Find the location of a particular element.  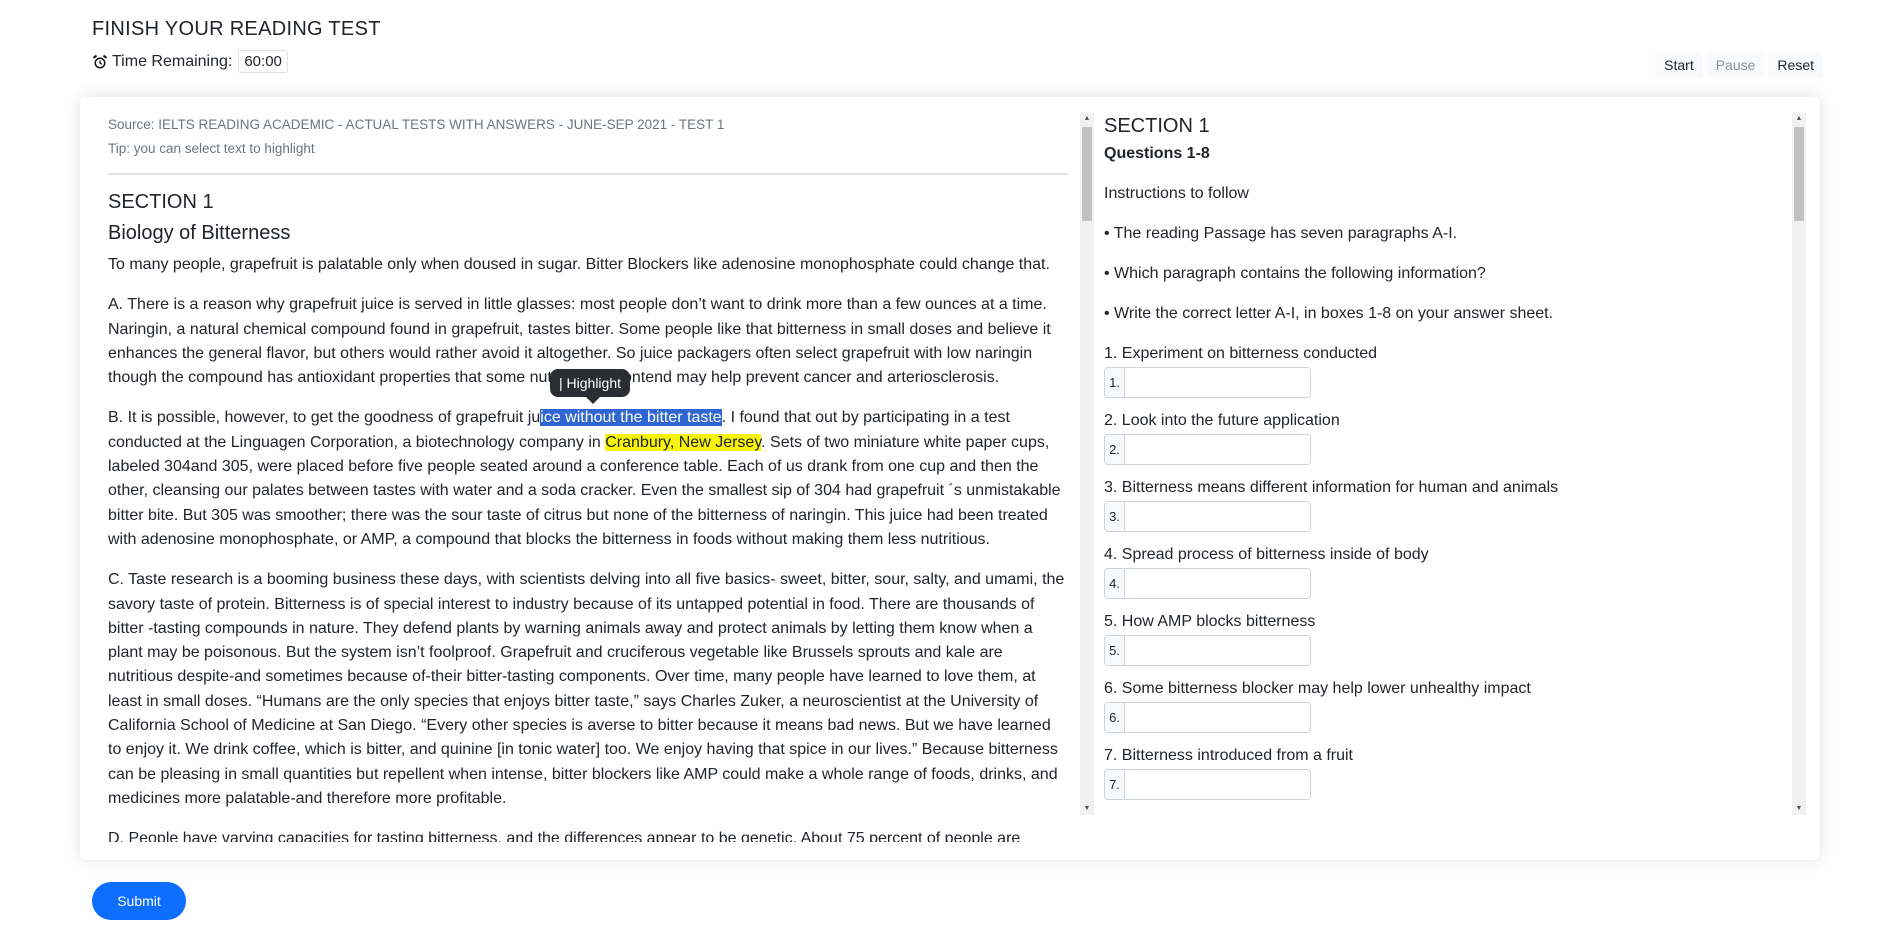

answer-number: 7. is located at coordinates (1115, 784).